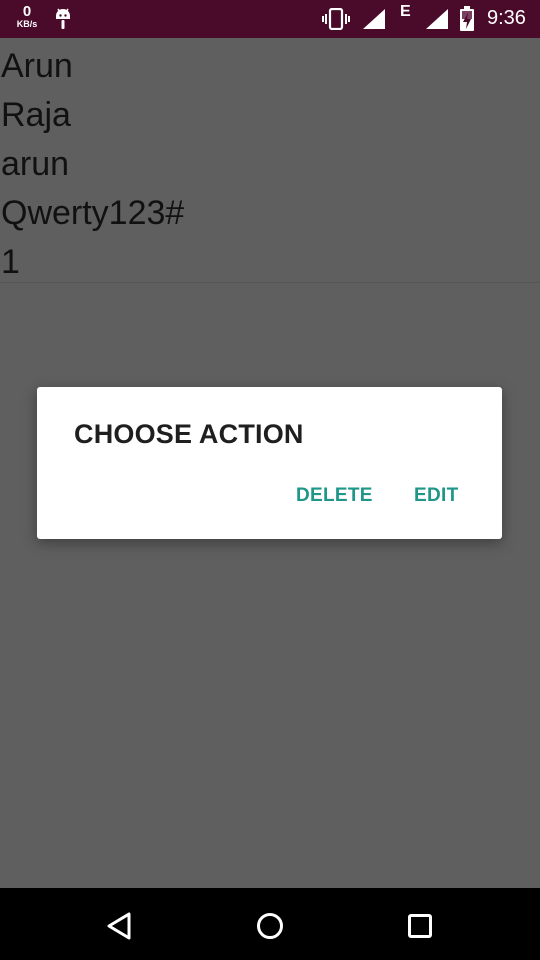 The width and height of the screenshot is (540, 960). Describe the element at coordinates (36, 115) in the screenshot. I see `record-last-name: Raja` at that location.